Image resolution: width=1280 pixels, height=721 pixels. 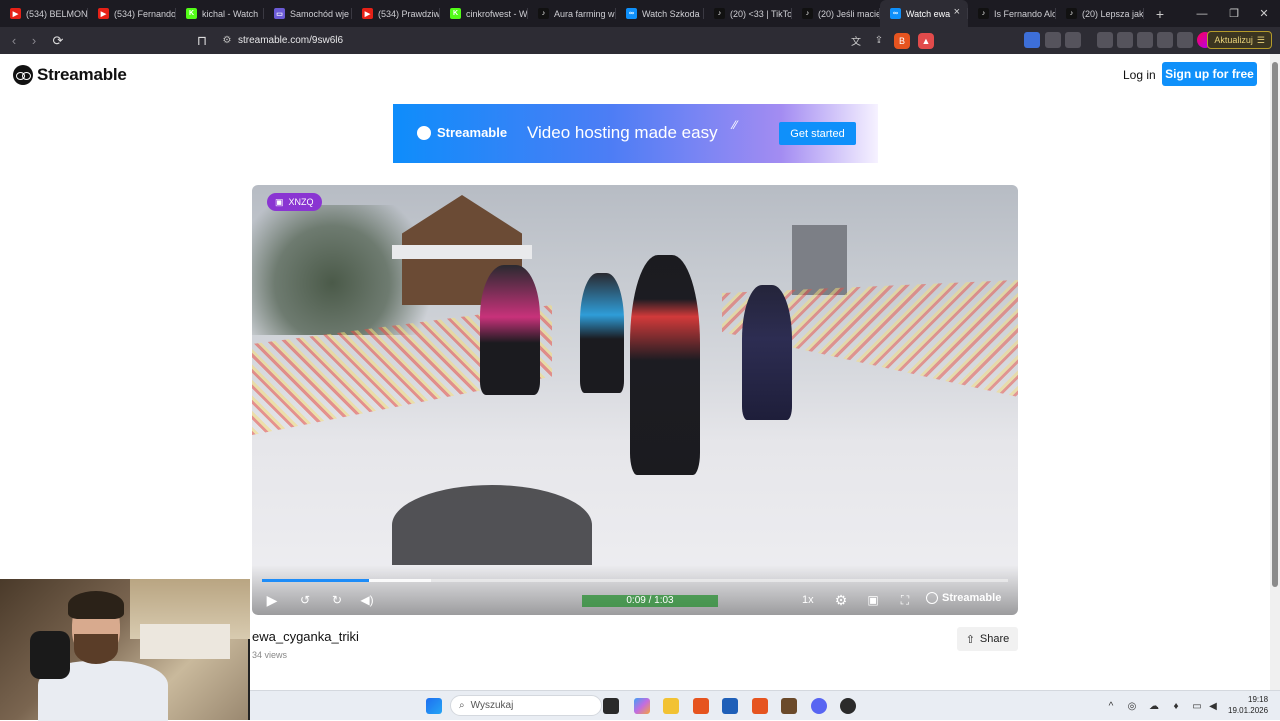 I want to click on microphone-icon: ♦, so click(x=1176, y=706).